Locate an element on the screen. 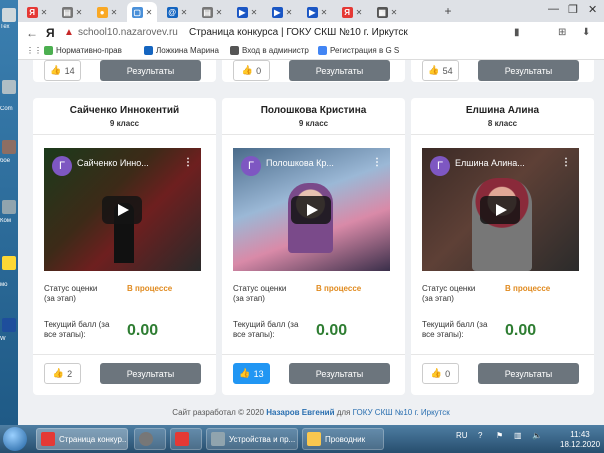 The image size is (604, 453). maximize-icon: ❐ is located at coordinates (573, 9).